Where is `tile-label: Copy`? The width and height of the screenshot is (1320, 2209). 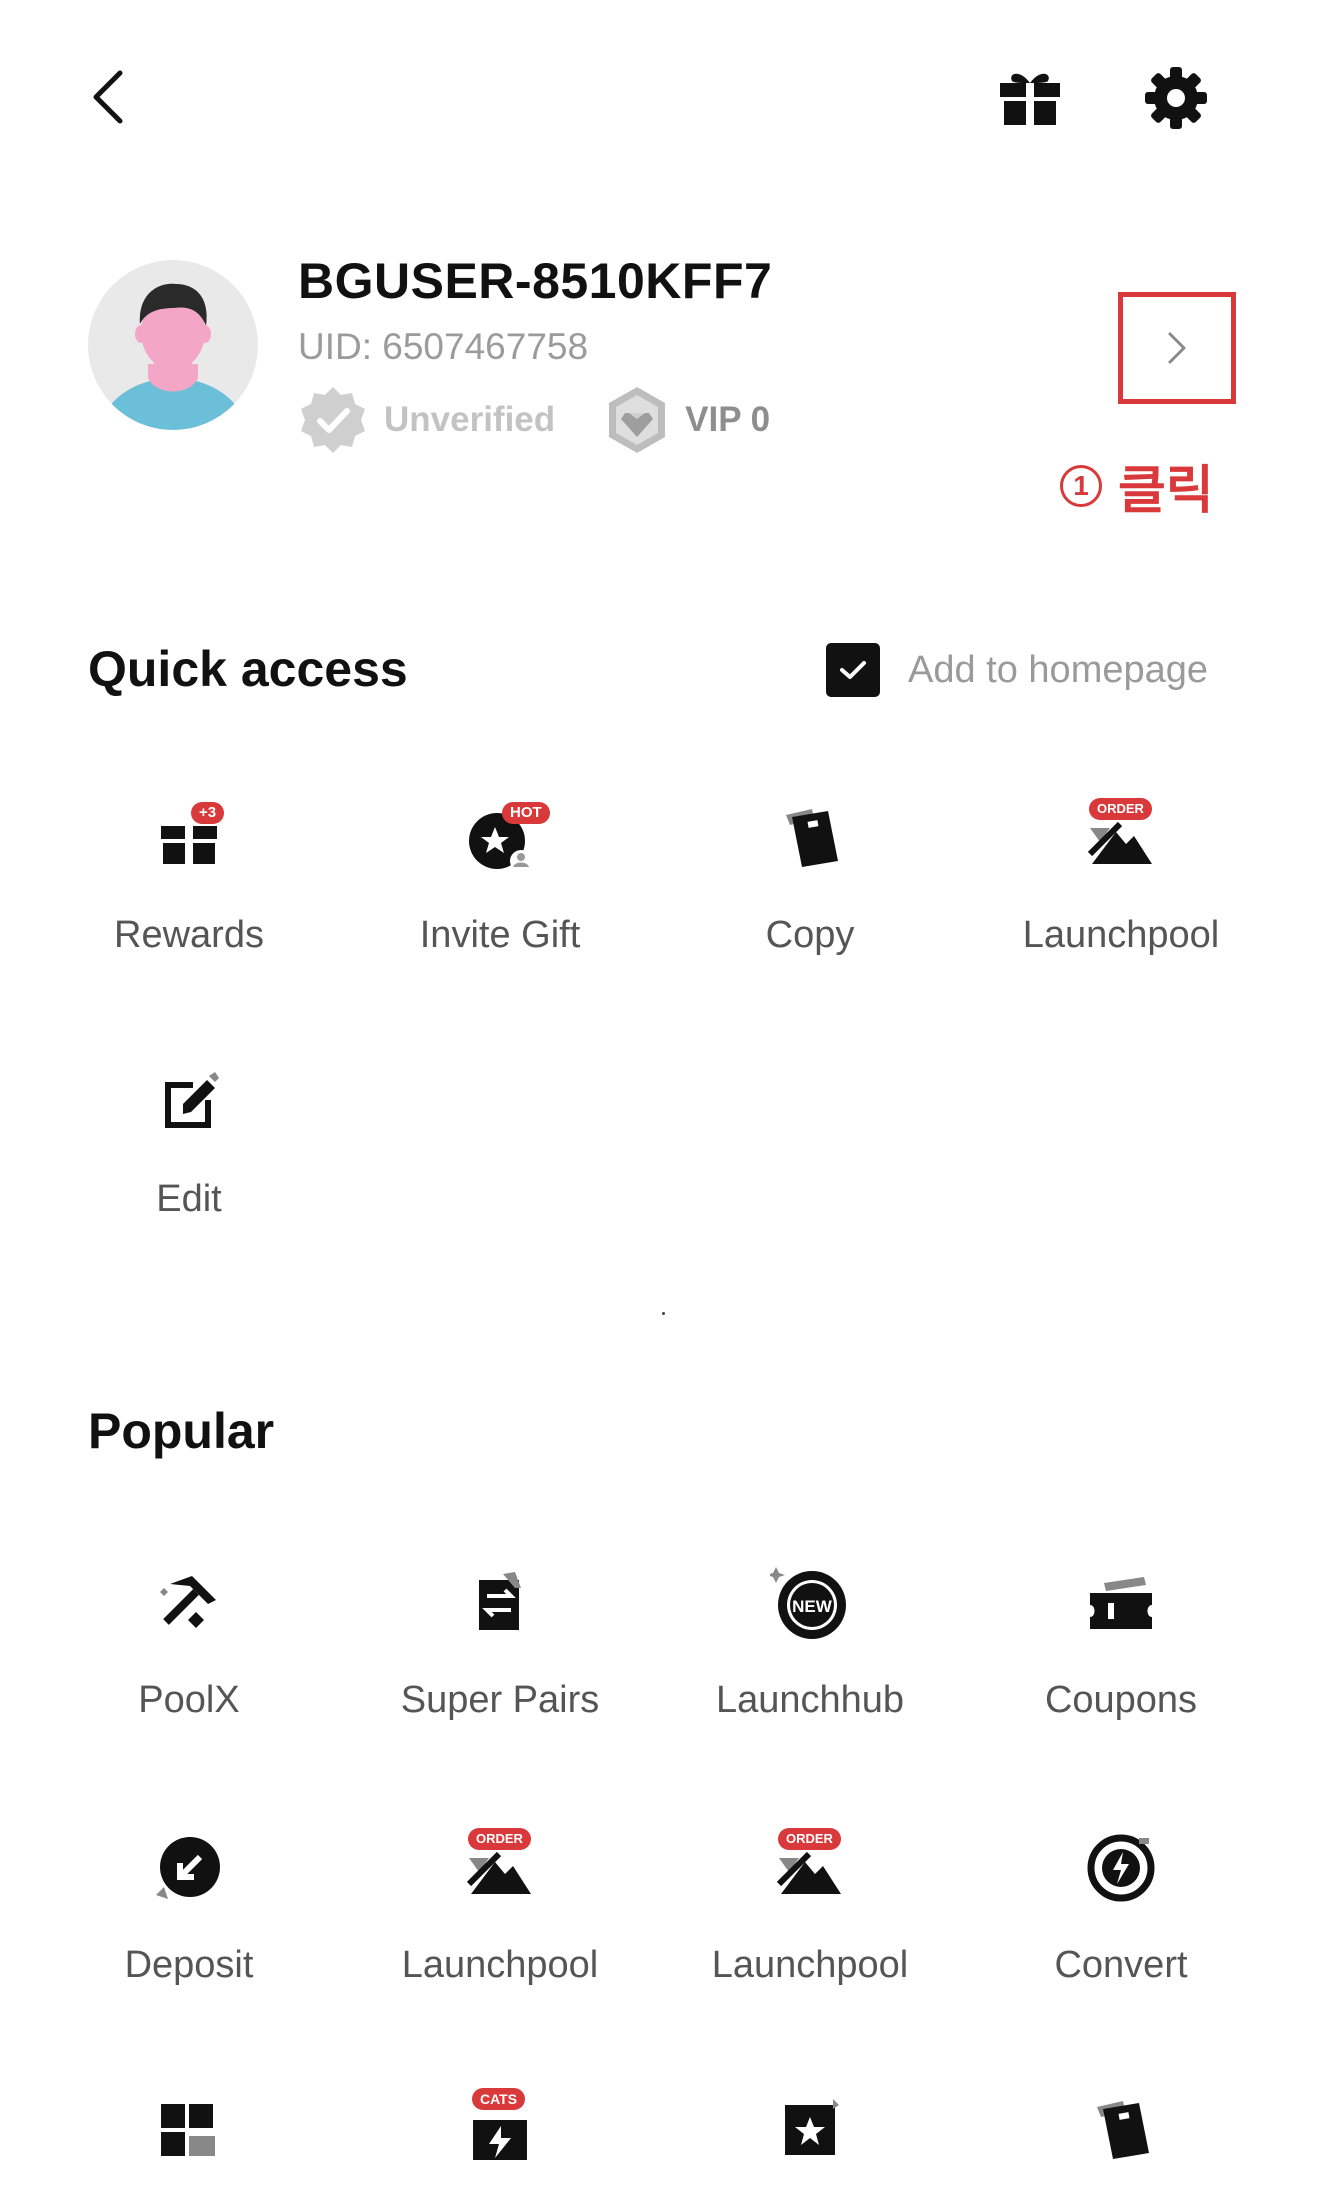
tile-label: Copy is located at coordinates (810, 935).